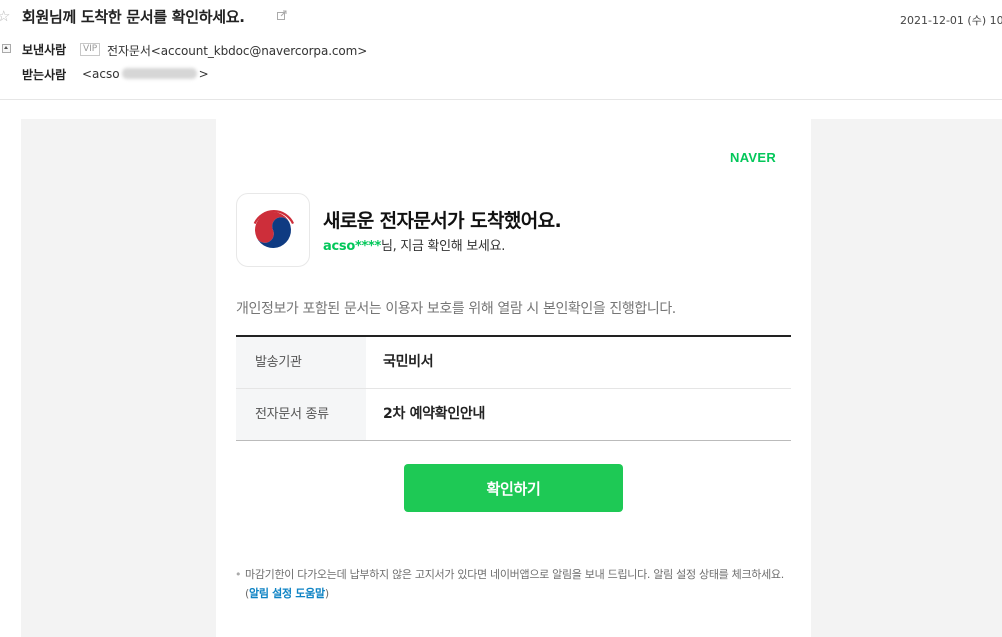 The width and height of the screenshot is (1002, 637). I want to click on sender-address: 전자문서<account_kbdoc@navercorpa.com>, so click(237, 50).